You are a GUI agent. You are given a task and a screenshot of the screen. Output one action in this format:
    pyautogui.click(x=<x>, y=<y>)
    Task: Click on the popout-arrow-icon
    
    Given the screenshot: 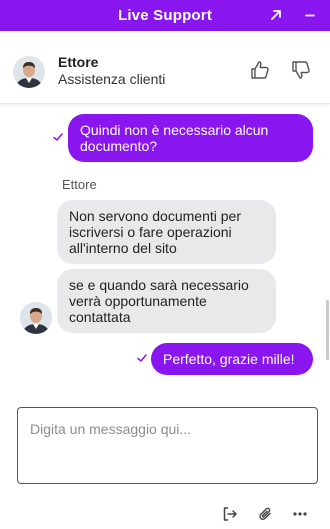 What is the action you would take?
    pyautogui.click(x=276, y=15)
    